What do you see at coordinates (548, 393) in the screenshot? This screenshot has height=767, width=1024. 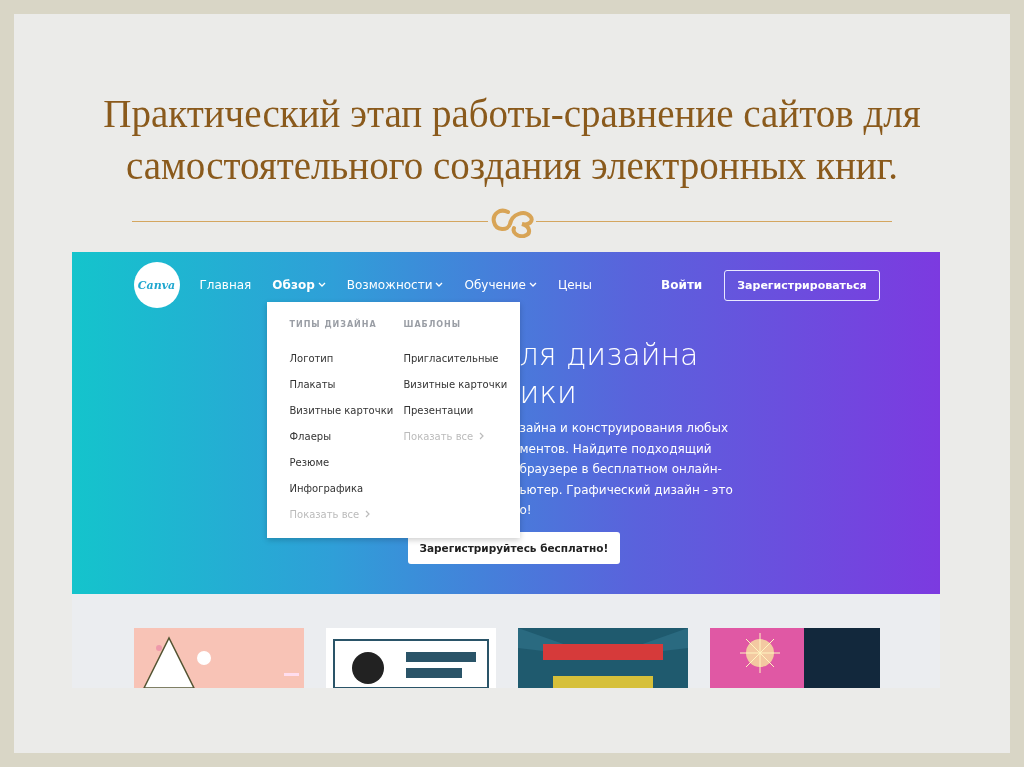 I see `hero-heading: ики` at bounding box center [548, 393].